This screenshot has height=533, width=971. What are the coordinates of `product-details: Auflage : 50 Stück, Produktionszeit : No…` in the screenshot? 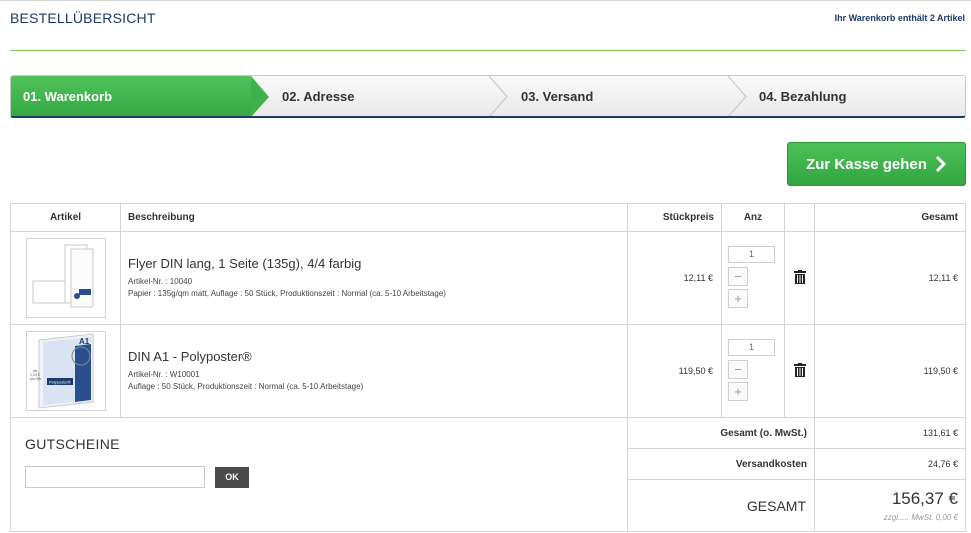 It's located at (246, 386).